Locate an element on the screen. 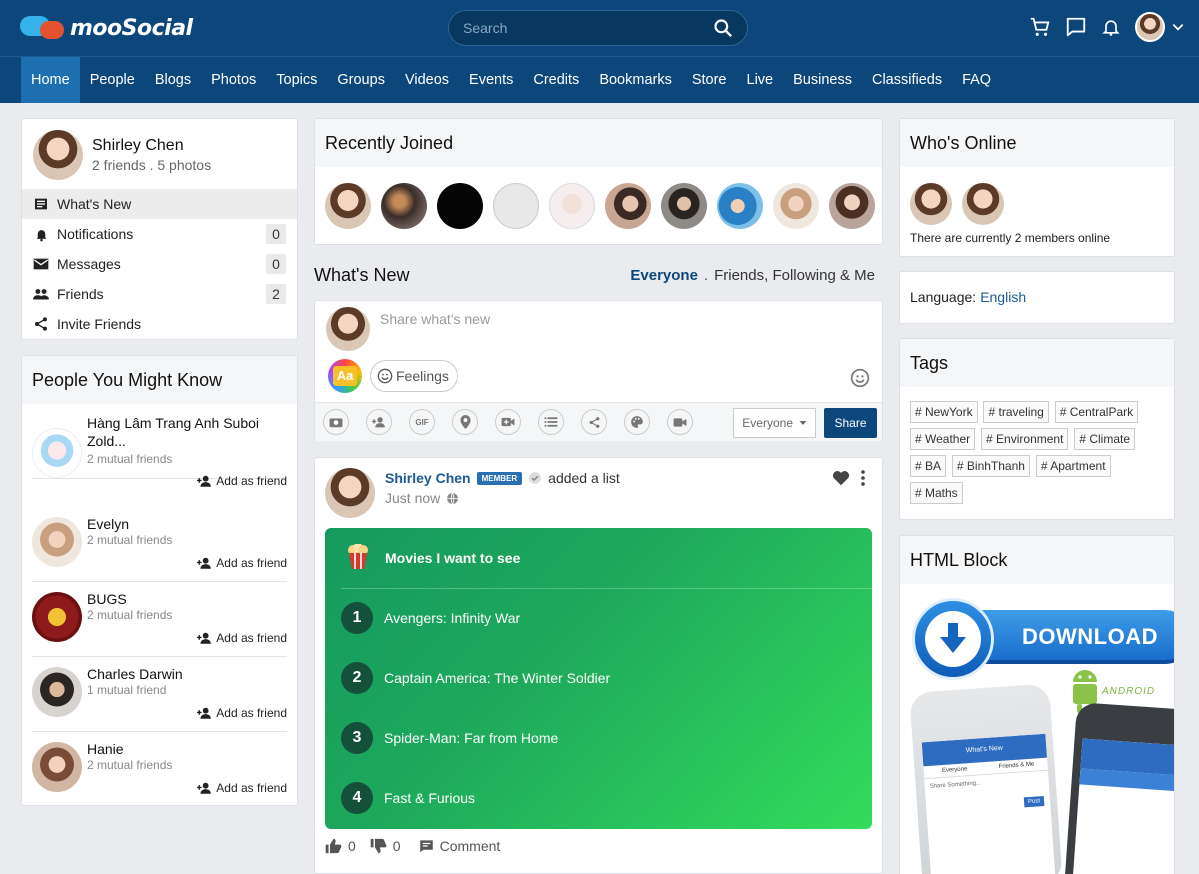 This screenshot has width=1199, height=874. post-time: Just now is located at coordinates (412, 498).